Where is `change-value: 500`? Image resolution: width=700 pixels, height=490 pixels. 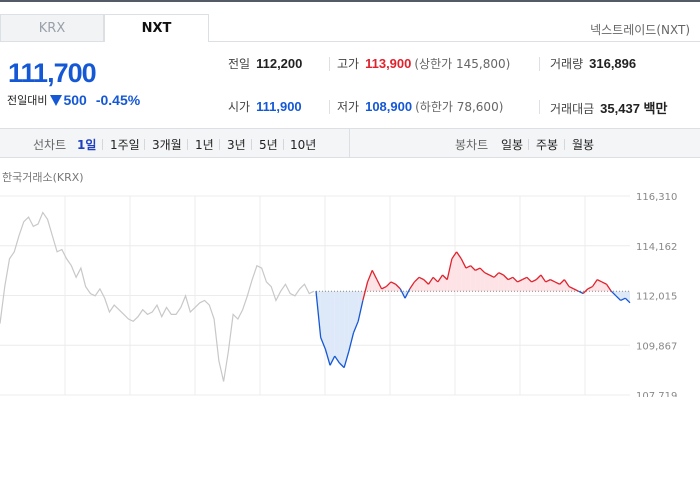
change-value: 500 is located at coordinates (75, 100).